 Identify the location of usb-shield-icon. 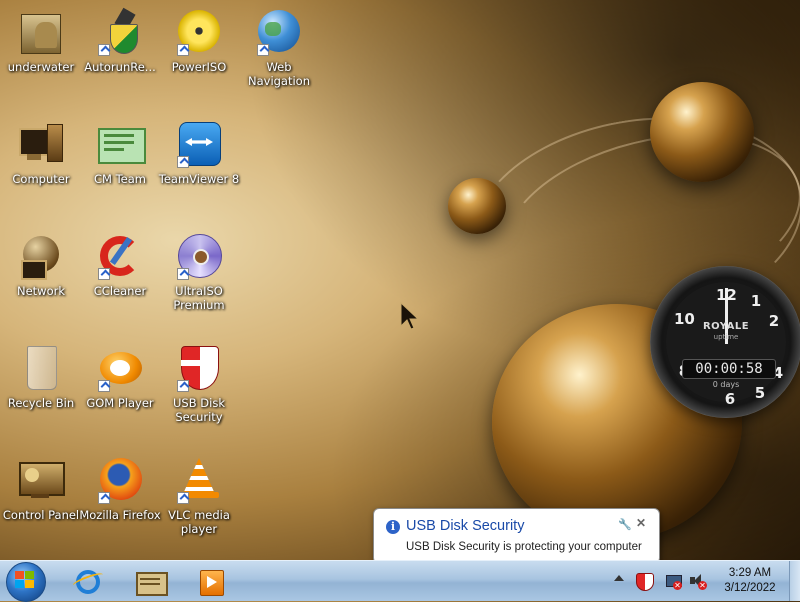
(120, 31).